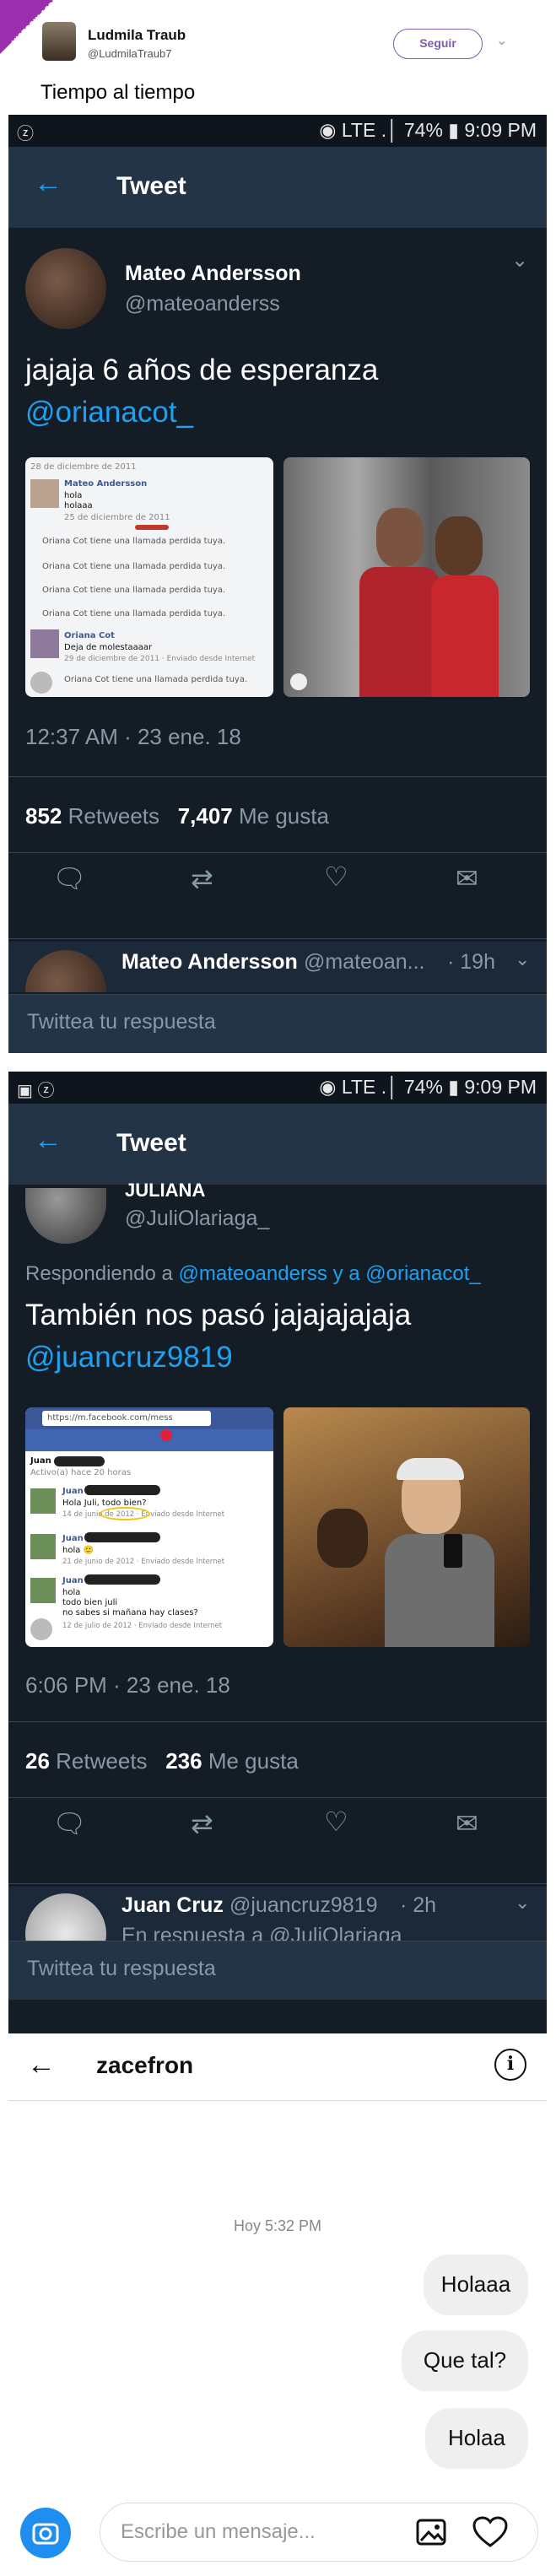 Image resolution: width=556 pixels, height=2576 pixels. Describe the element at coordinates (428, 130) in the screenshot. I see `status-indicators: ◉ LTE .│ 74% ▮ 9:09 PM` at that location.